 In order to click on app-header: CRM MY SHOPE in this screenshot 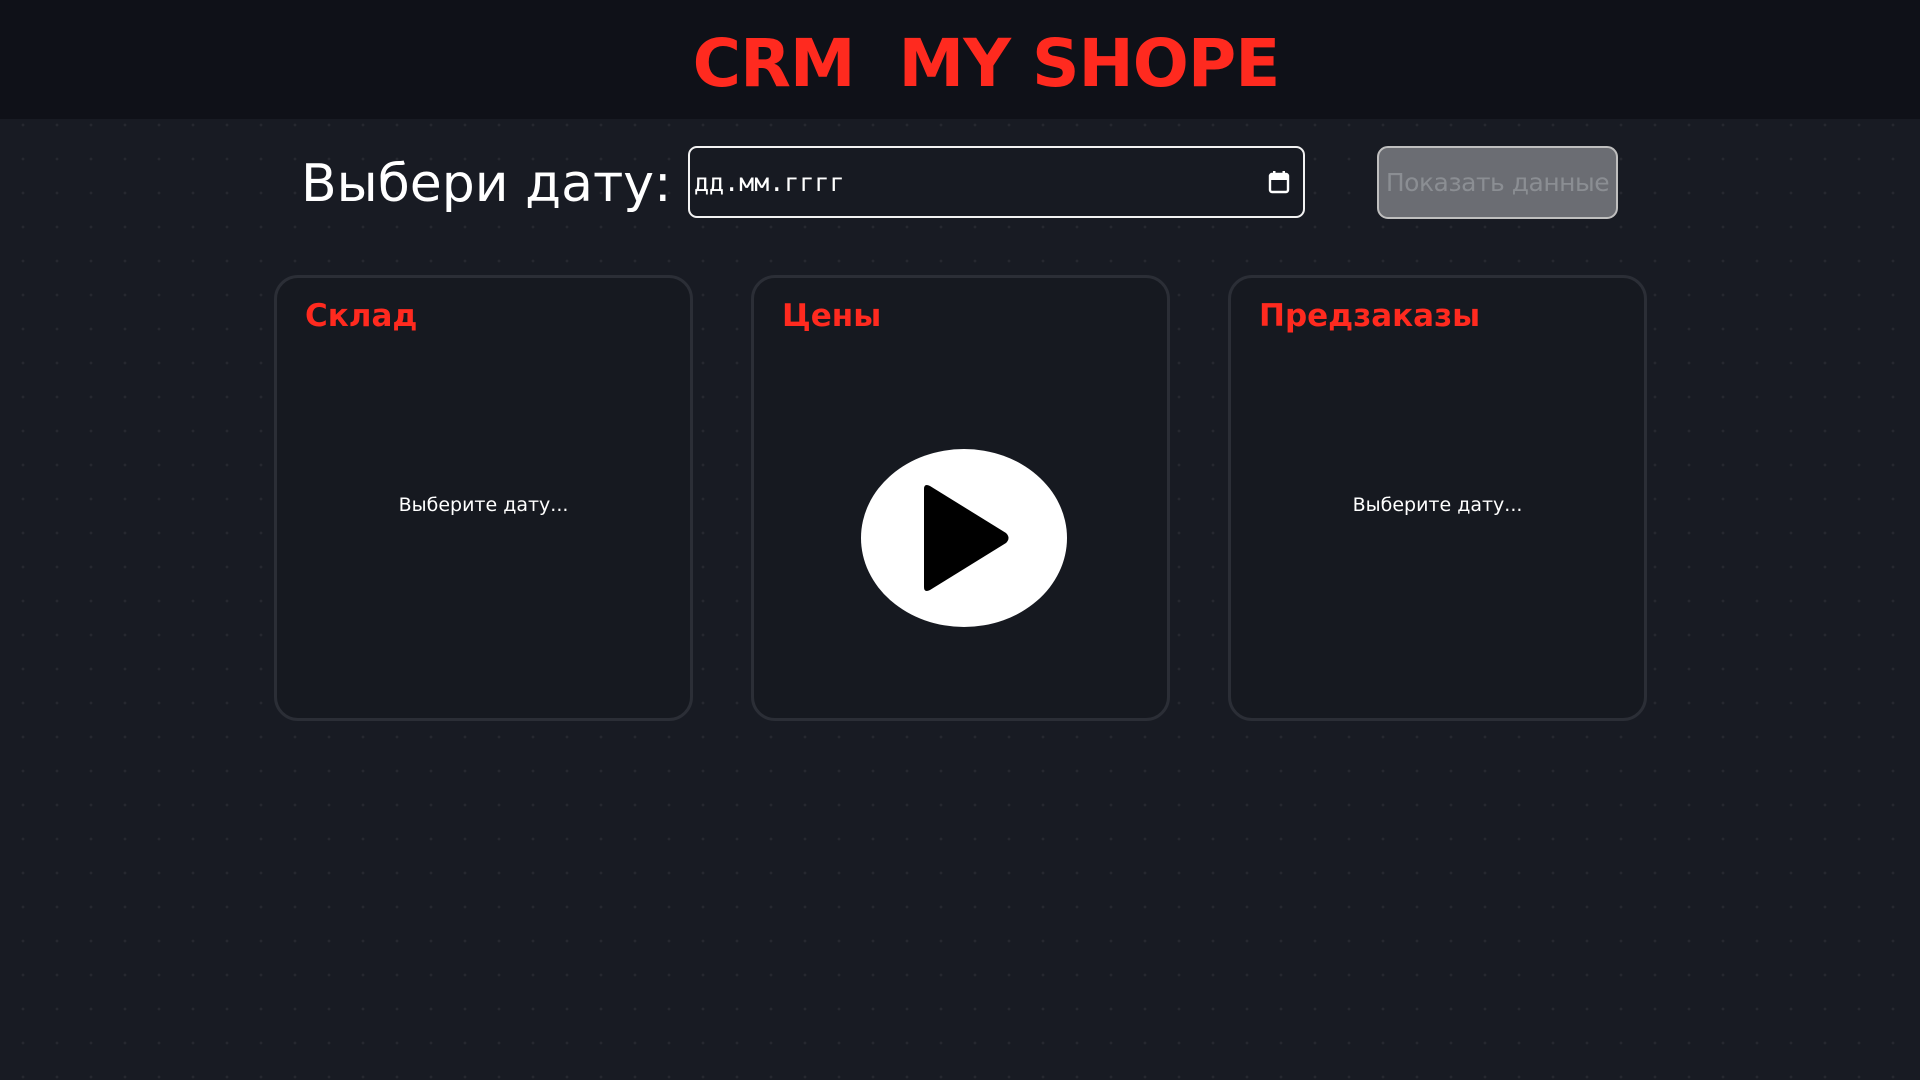, I will do `click(960, 59)`.